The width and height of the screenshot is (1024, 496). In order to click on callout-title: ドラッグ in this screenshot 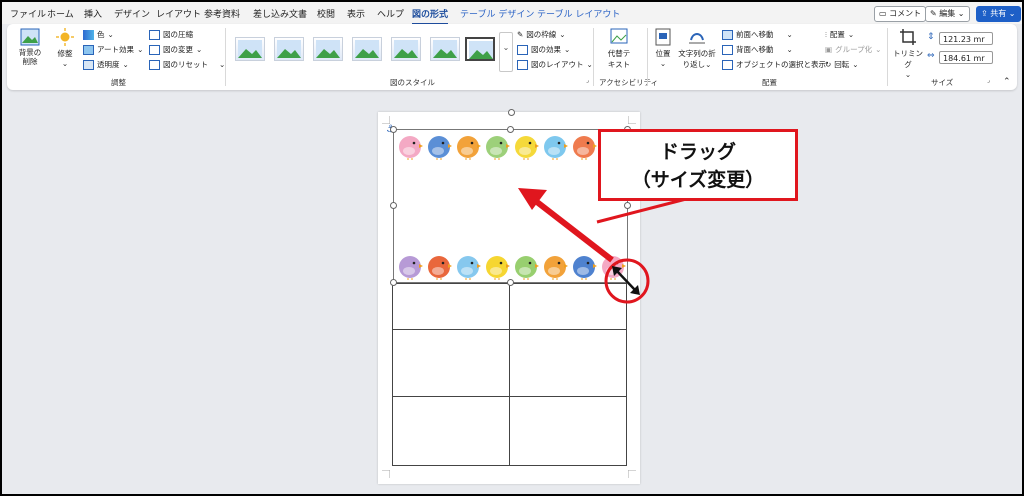, I will do `click(697, 152)`.